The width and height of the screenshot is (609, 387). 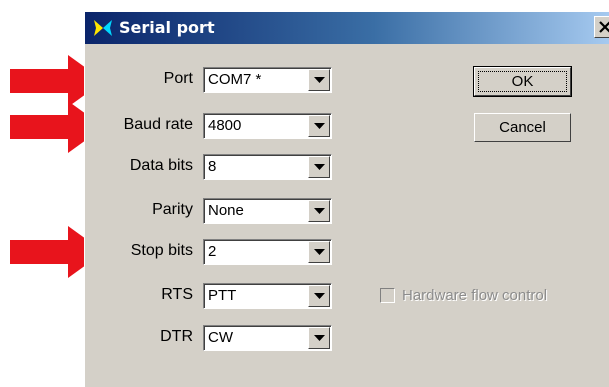 What do you see at coordinates (172, 209) in the screenshot?
I see `parity-label: Parity` at bounding box center [172, 209].